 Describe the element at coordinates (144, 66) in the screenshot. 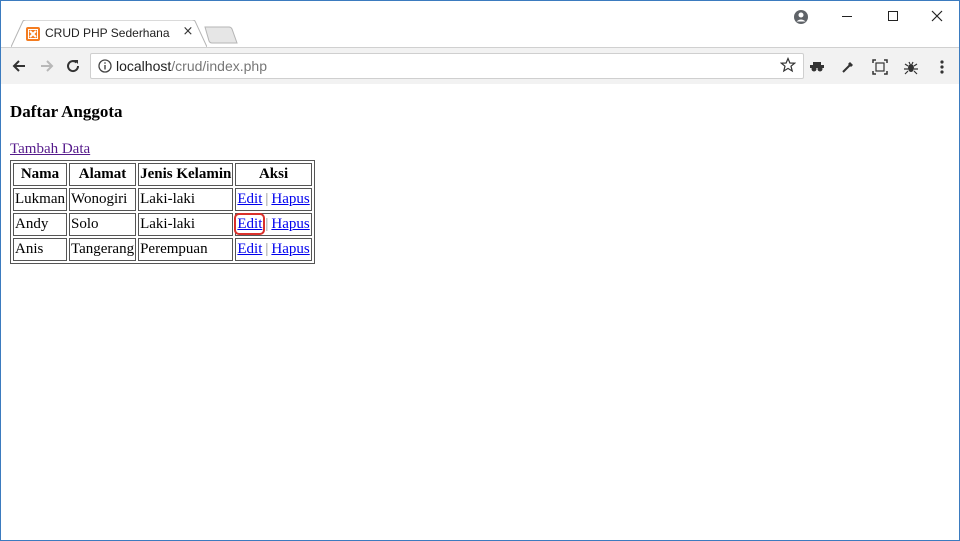

I see `url-host: localhost` at that location.